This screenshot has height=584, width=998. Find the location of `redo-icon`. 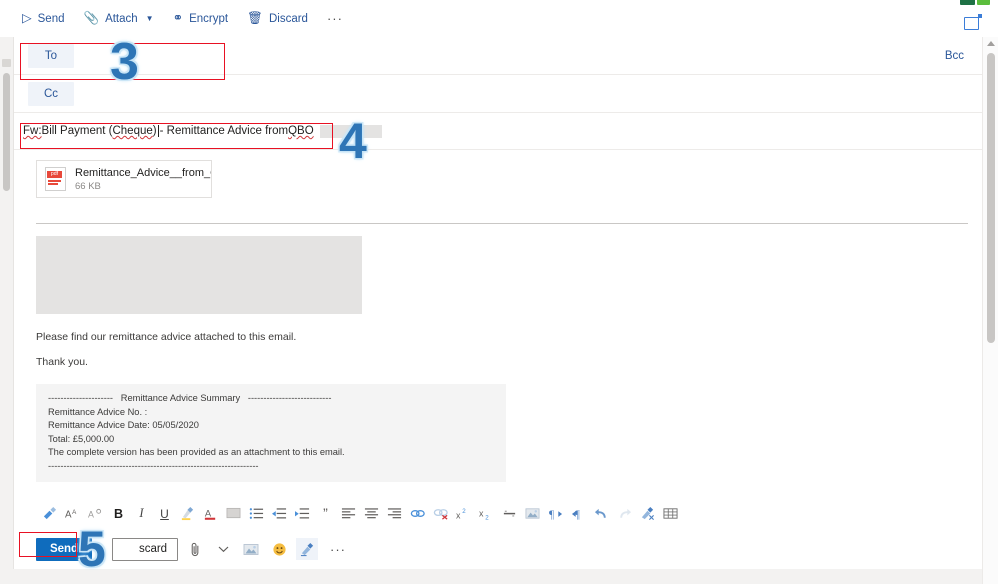

redo-icon is located at coordinates (624, 514).